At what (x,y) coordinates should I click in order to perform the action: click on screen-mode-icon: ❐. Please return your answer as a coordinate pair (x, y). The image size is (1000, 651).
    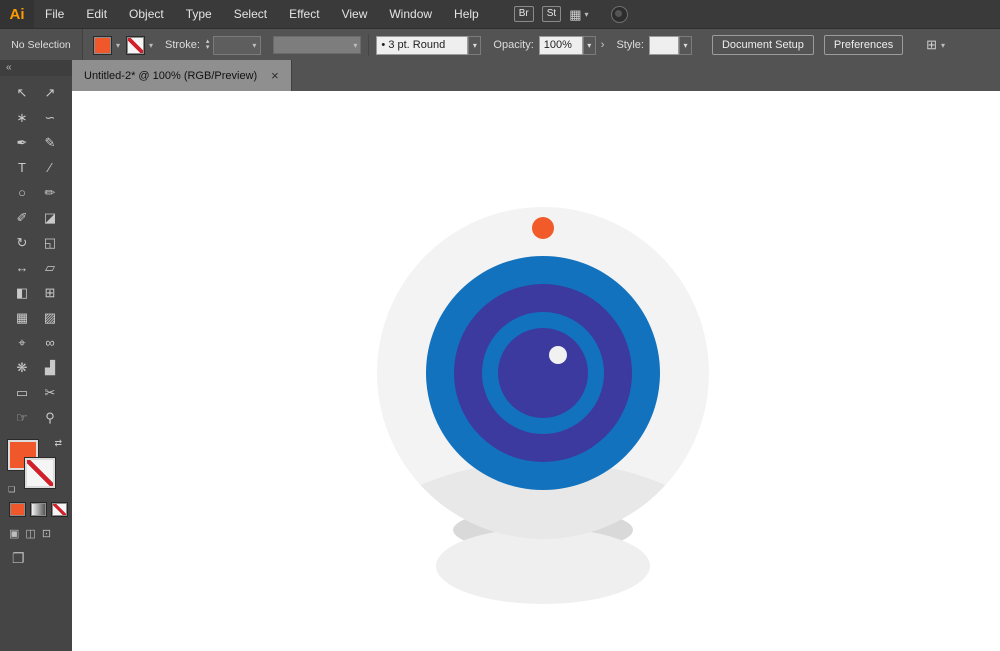
    Looking at the image, I should click on (18, 558).